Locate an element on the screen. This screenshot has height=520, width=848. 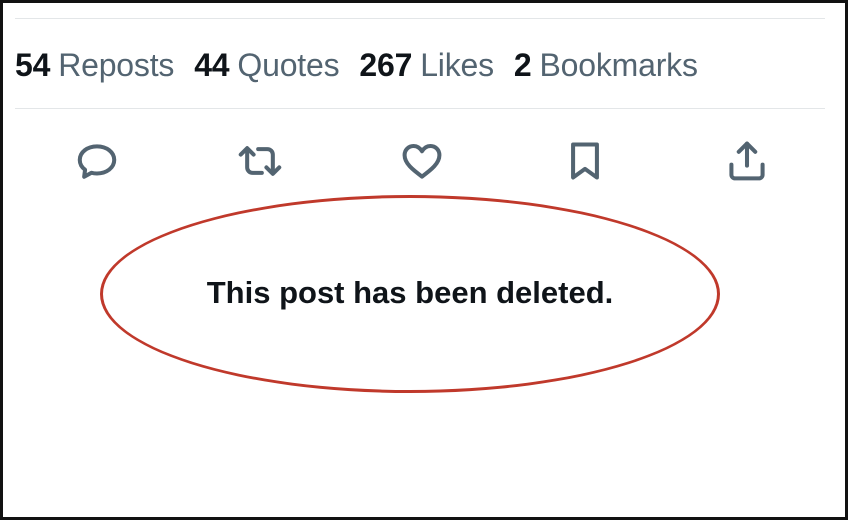
reply-button is located at coordinates (97, 161).